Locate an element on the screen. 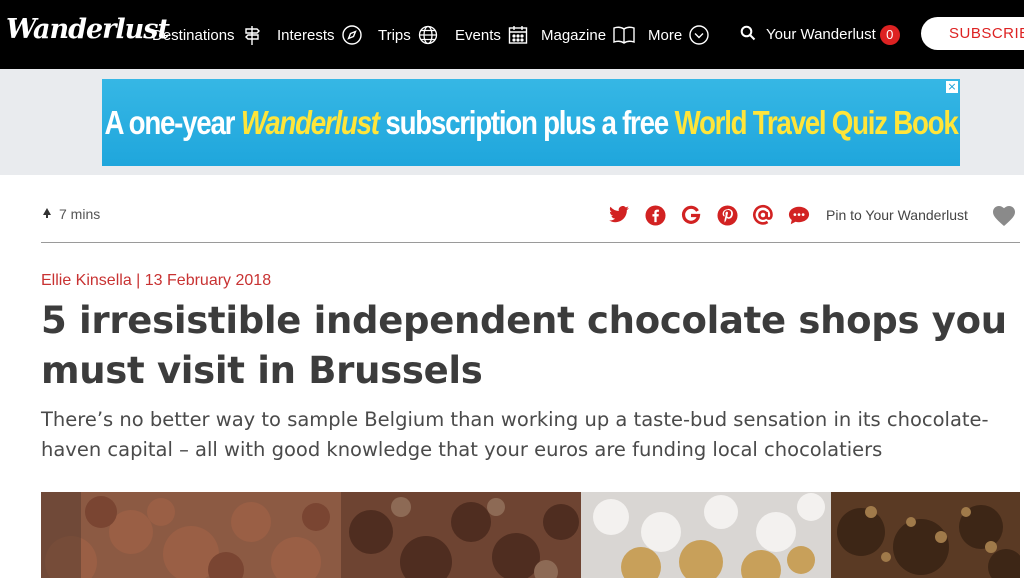 This screenshot has height=578, width=1024. your-wanderlust-label: Your Wanderlust is located at coordinates (821, 34).